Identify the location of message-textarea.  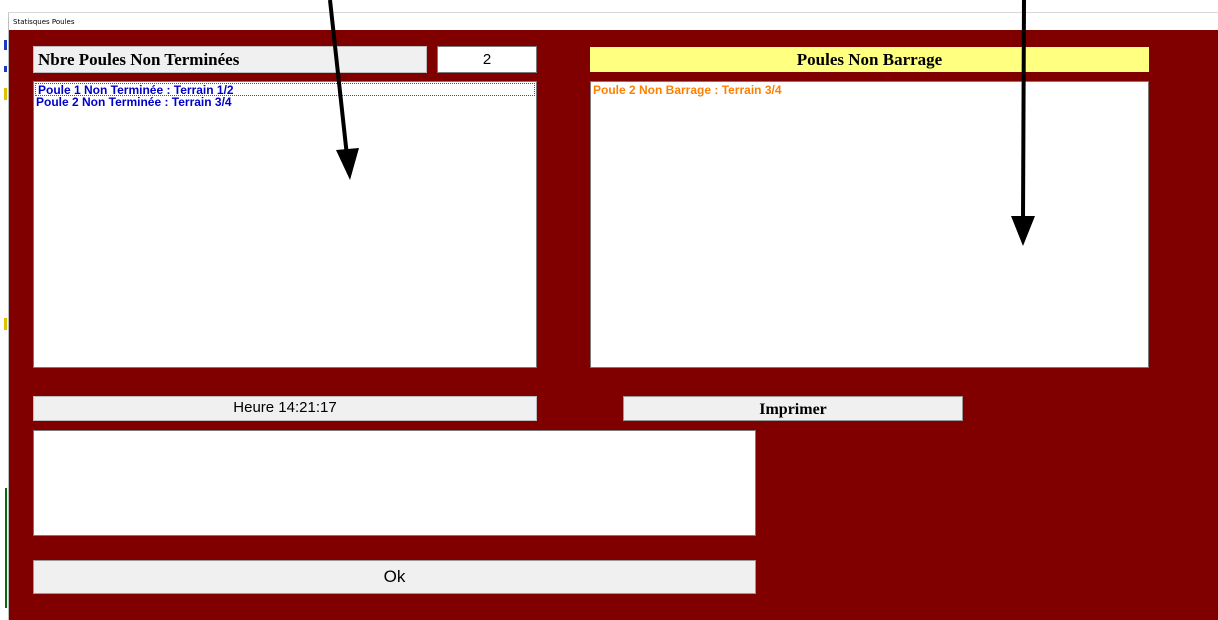
(394, 483).